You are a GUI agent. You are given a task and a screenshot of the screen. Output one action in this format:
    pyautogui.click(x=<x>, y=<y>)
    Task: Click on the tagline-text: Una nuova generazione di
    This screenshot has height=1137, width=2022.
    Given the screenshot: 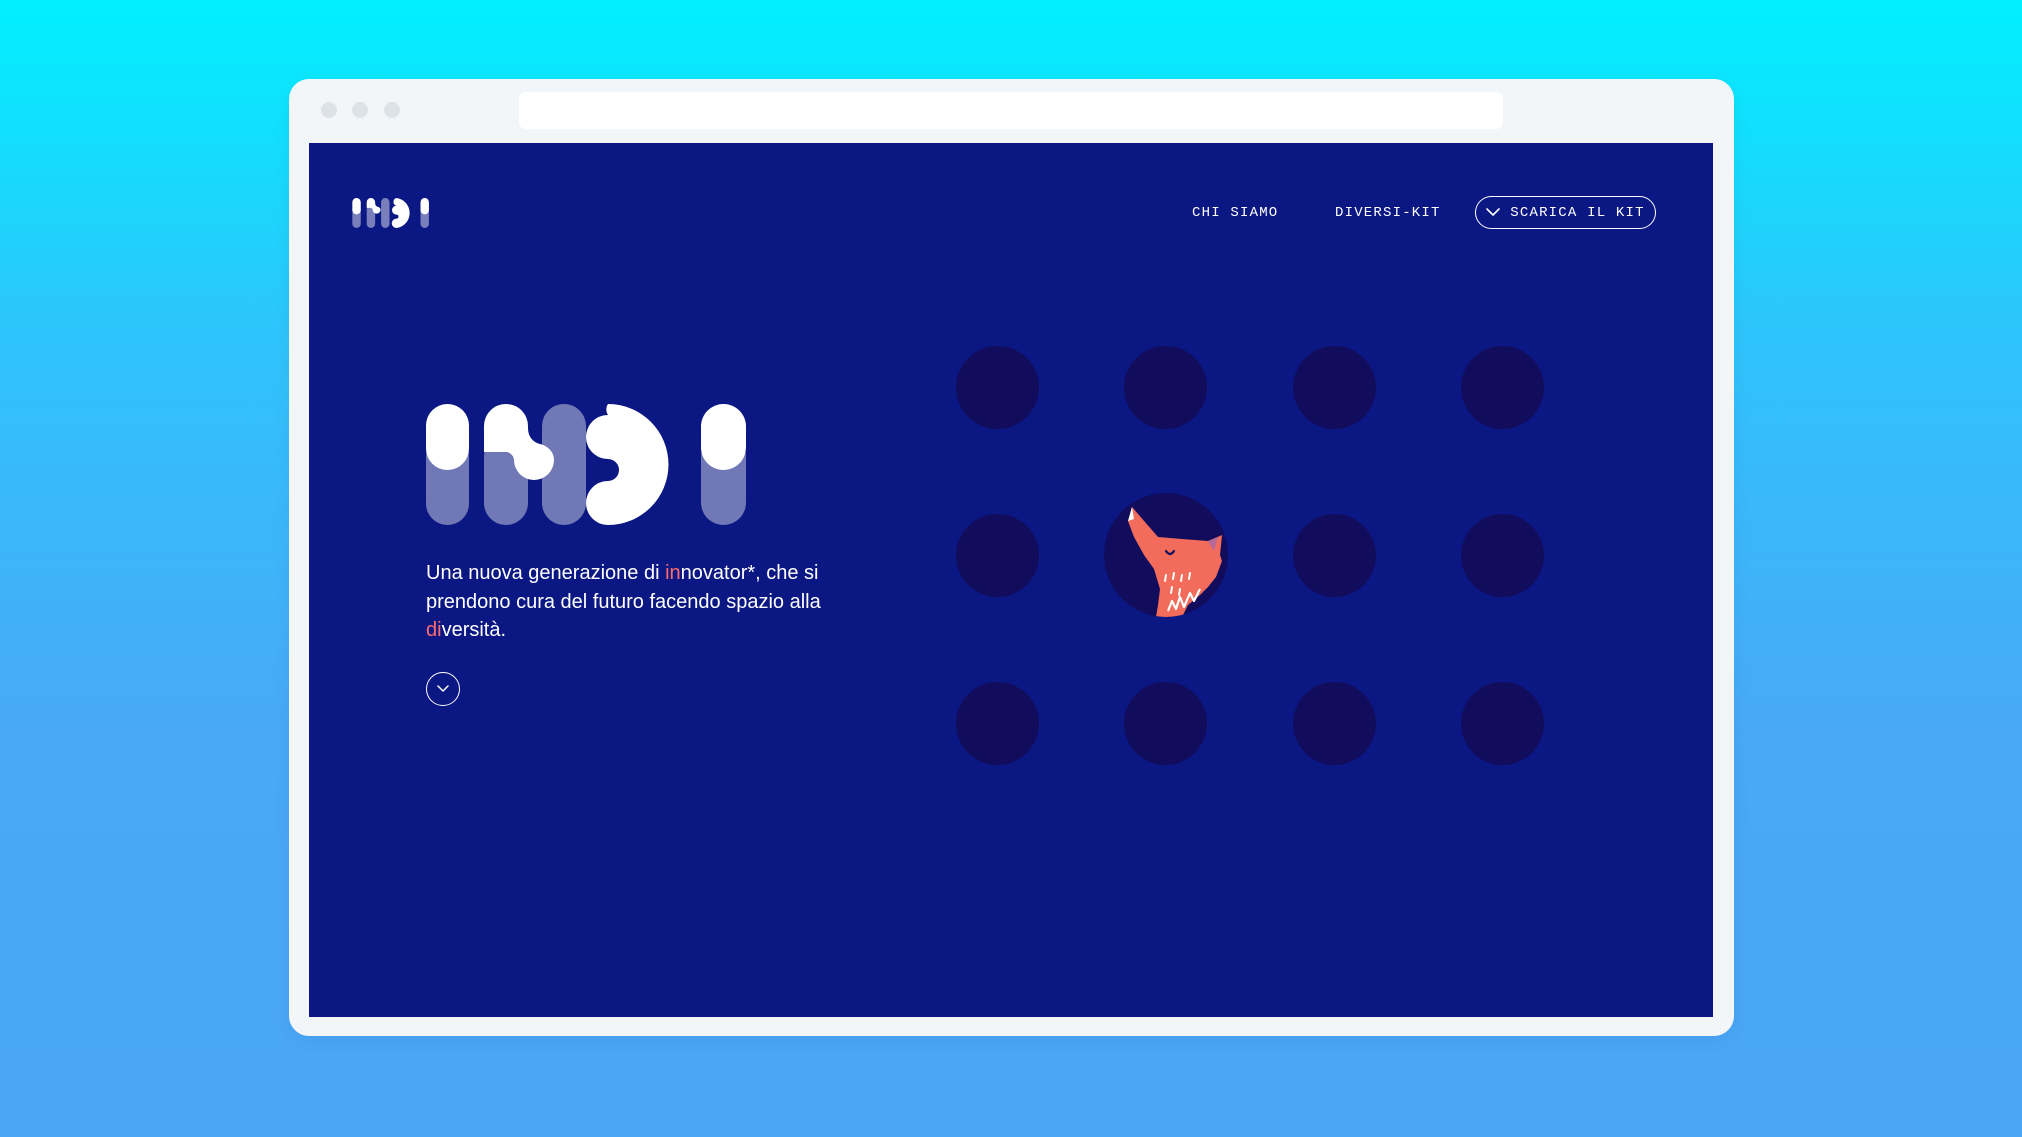 What is the action you would take?
    pyautogui.click(x=546, y=573)
    